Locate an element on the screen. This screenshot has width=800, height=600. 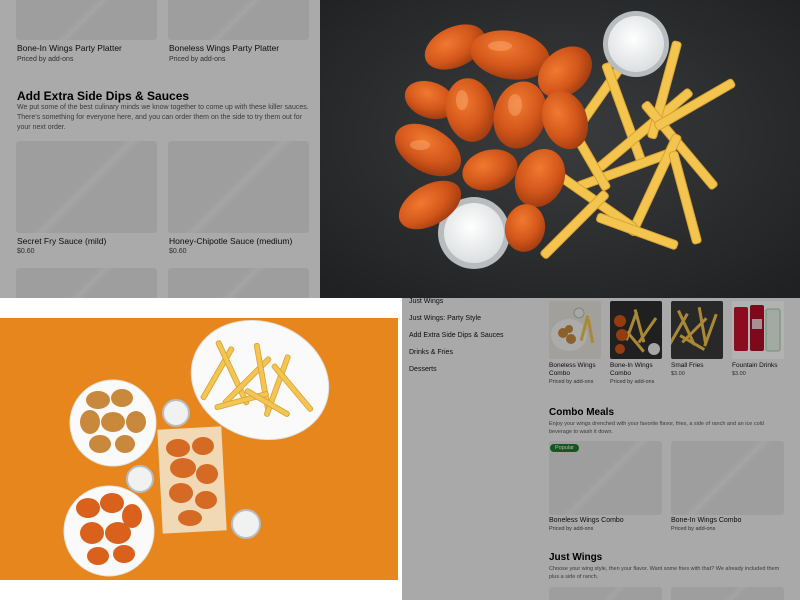
boneless-wings-tray is located at coordinates (192, 480).